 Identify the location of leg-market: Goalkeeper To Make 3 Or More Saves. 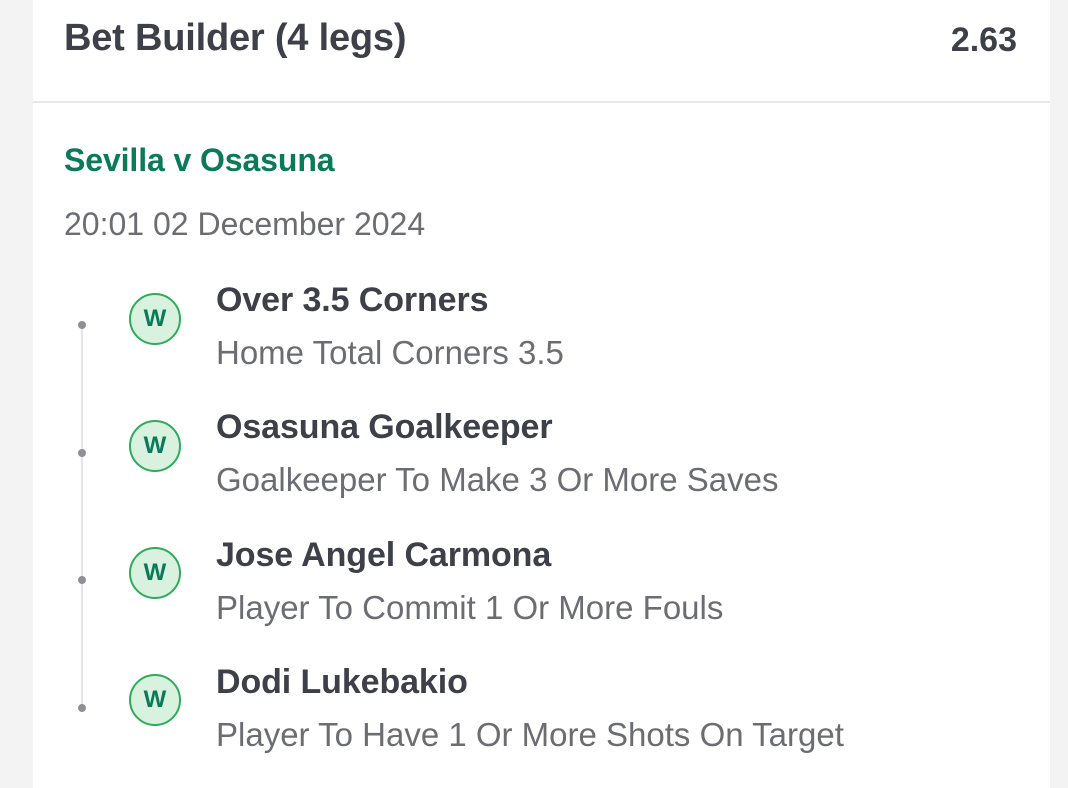
(497, 479).